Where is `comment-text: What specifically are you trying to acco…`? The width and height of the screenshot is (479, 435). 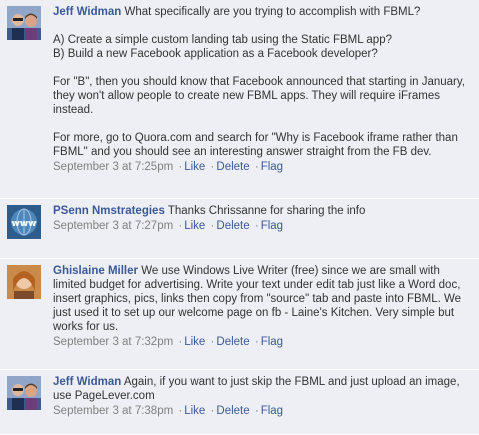 comment-text: What specifically are you trying to acco… is located at coordinates (272, 12).